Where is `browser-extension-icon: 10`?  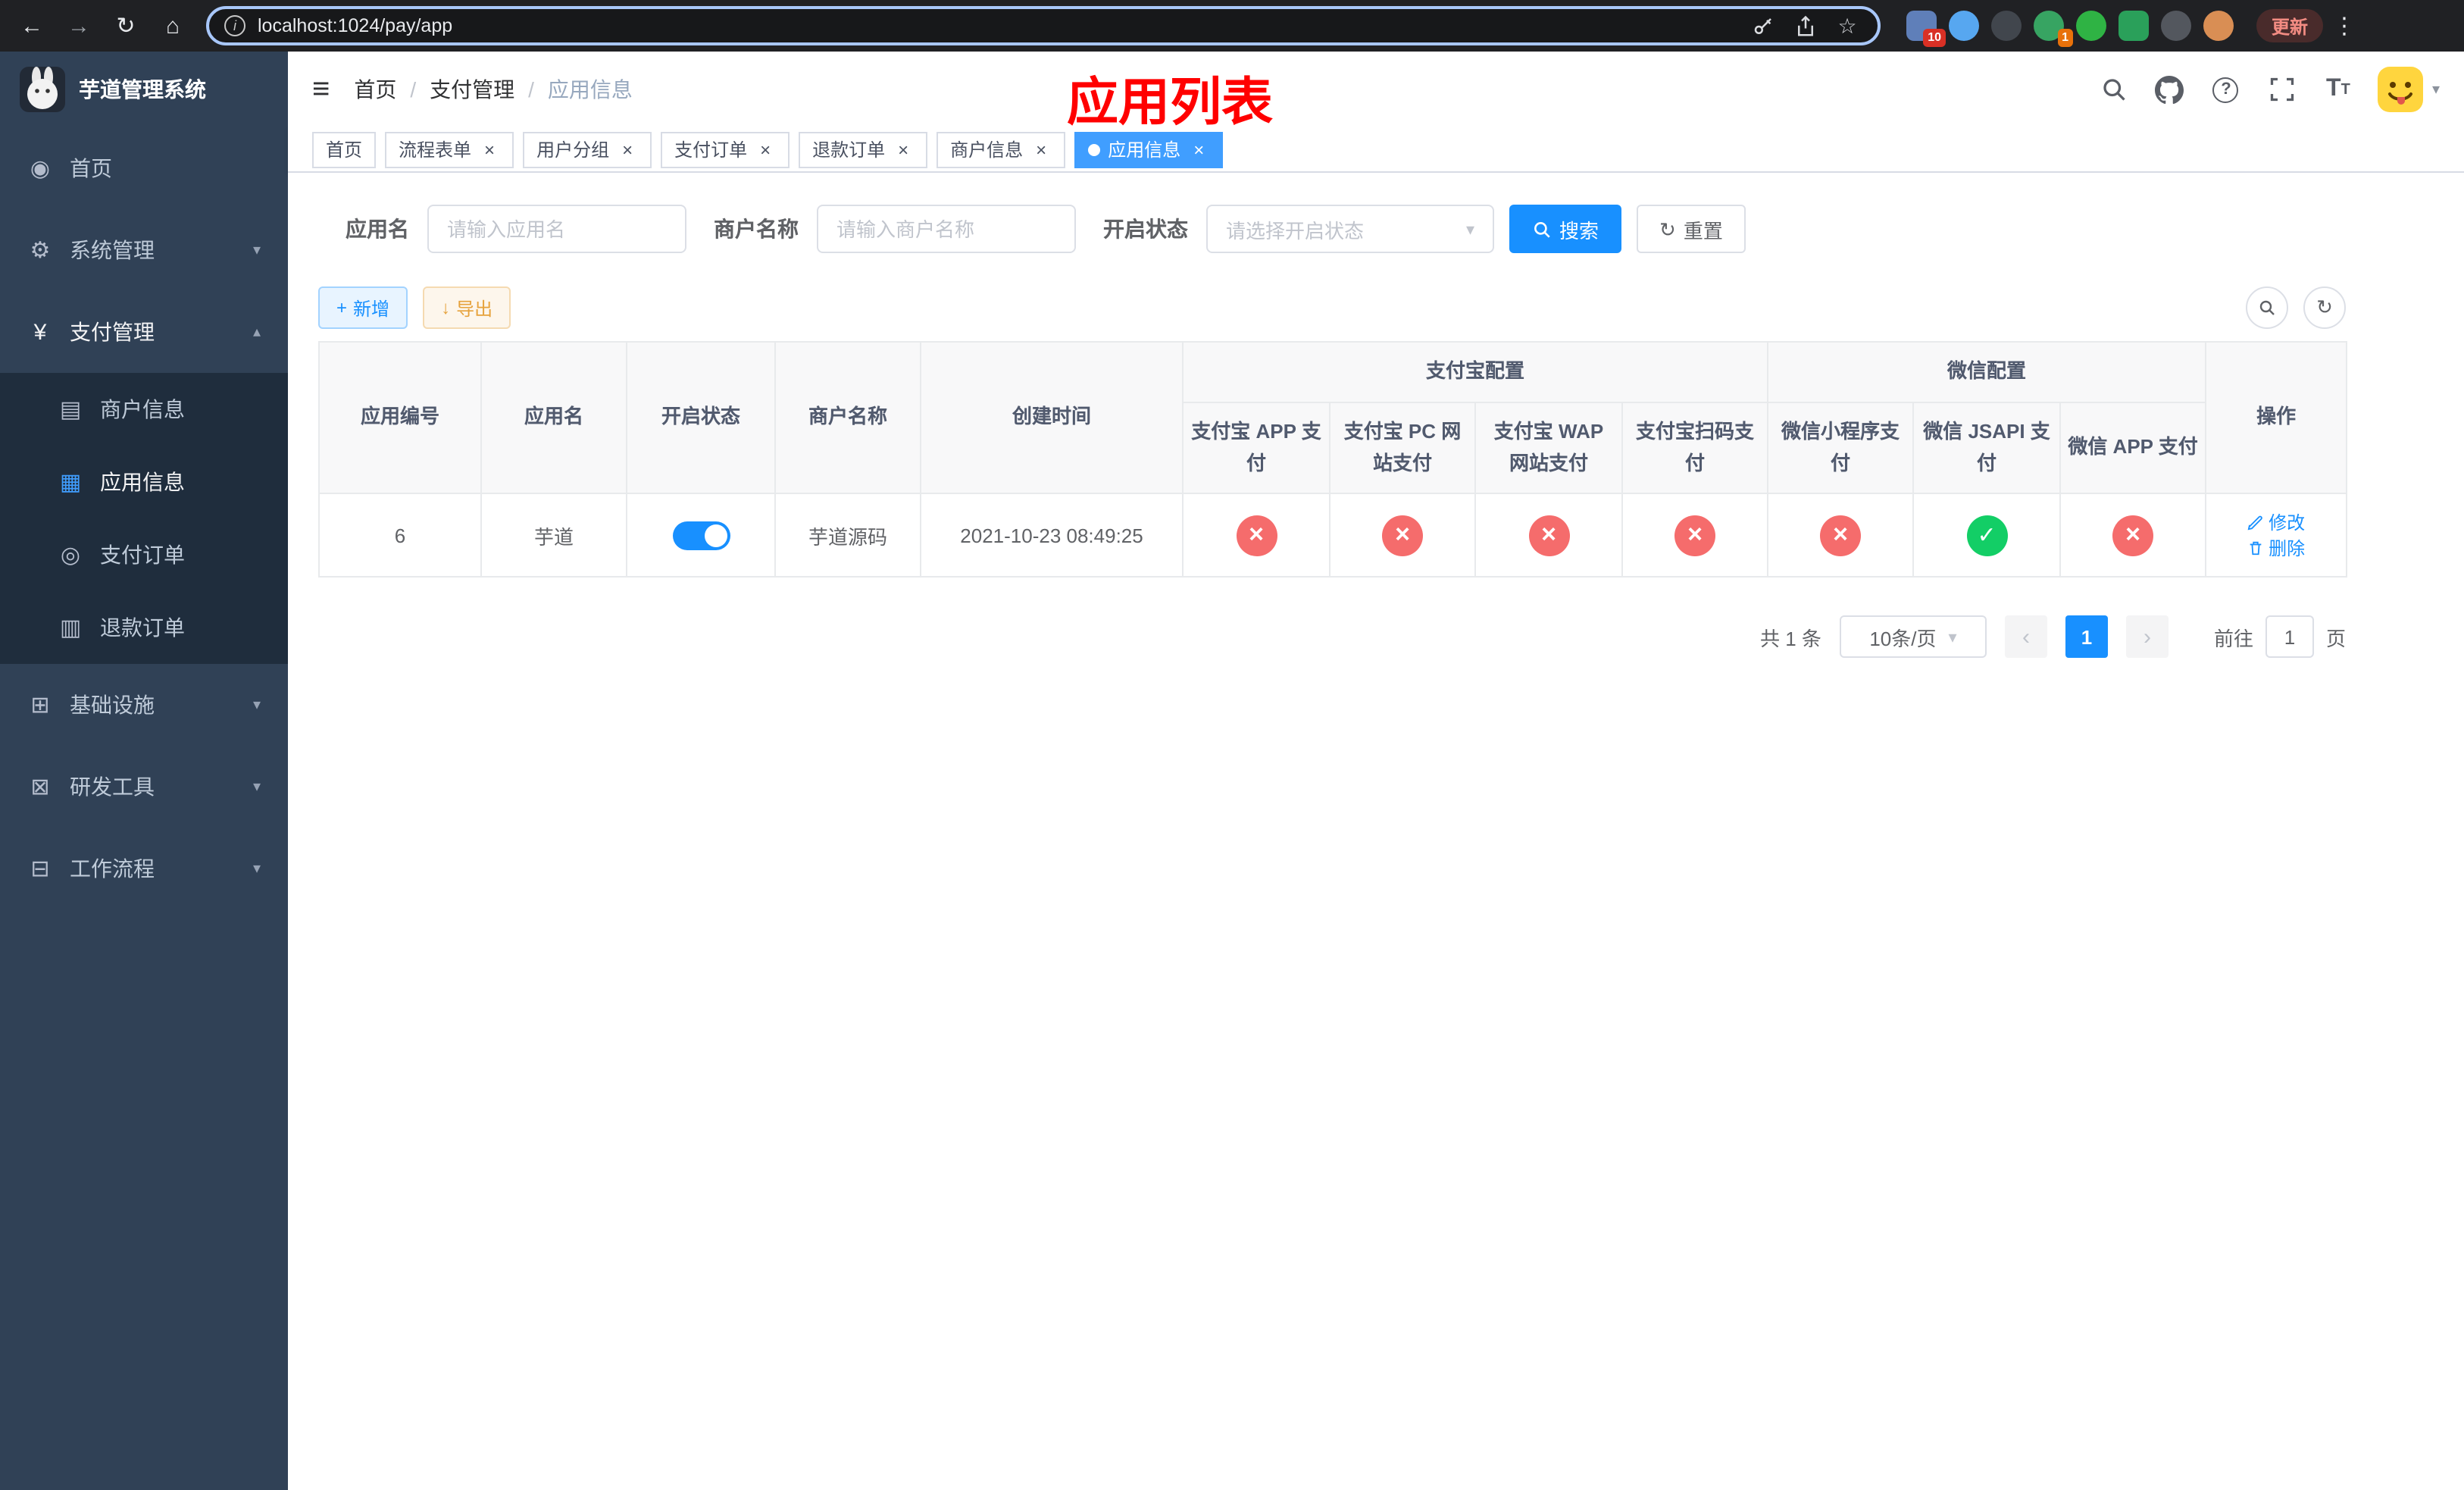
browser-extension-icon: 10 is located at coordinates (1926, 29).